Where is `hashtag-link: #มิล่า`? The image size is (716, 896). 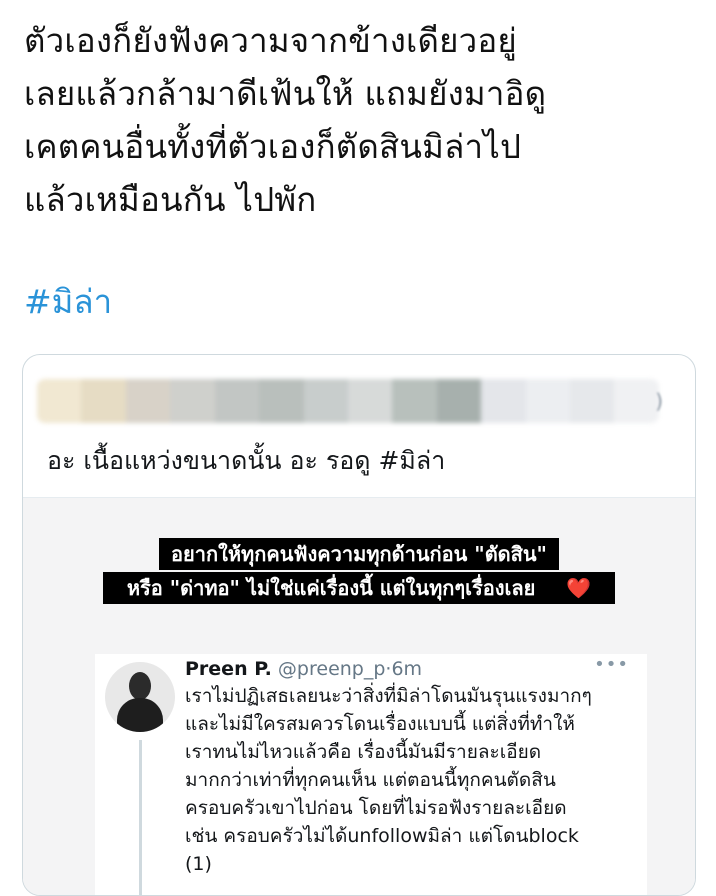 hashtag-link: #มิล่า is located at coordinates (68, 302).